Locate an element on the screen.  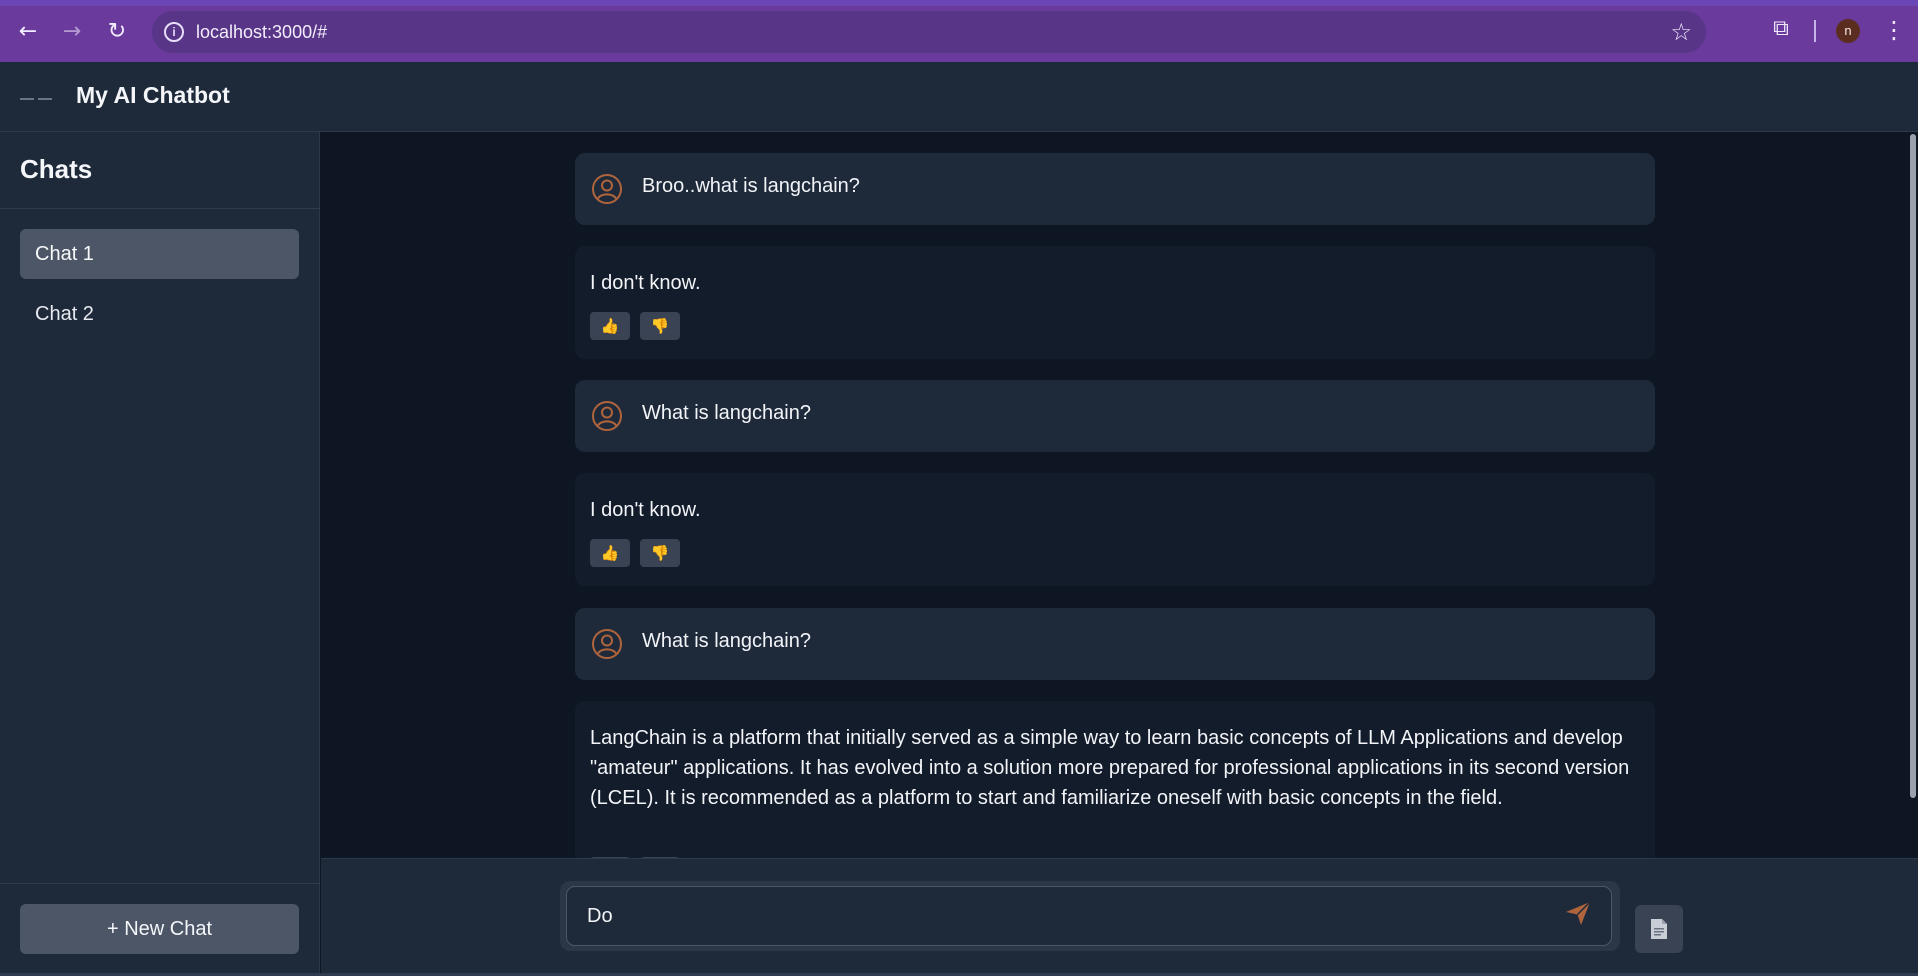
browser-toolbar: ← → ↻ i localhost:3000/# ☆ ⧉ n ⋮ is located at coordinates (959, 31).